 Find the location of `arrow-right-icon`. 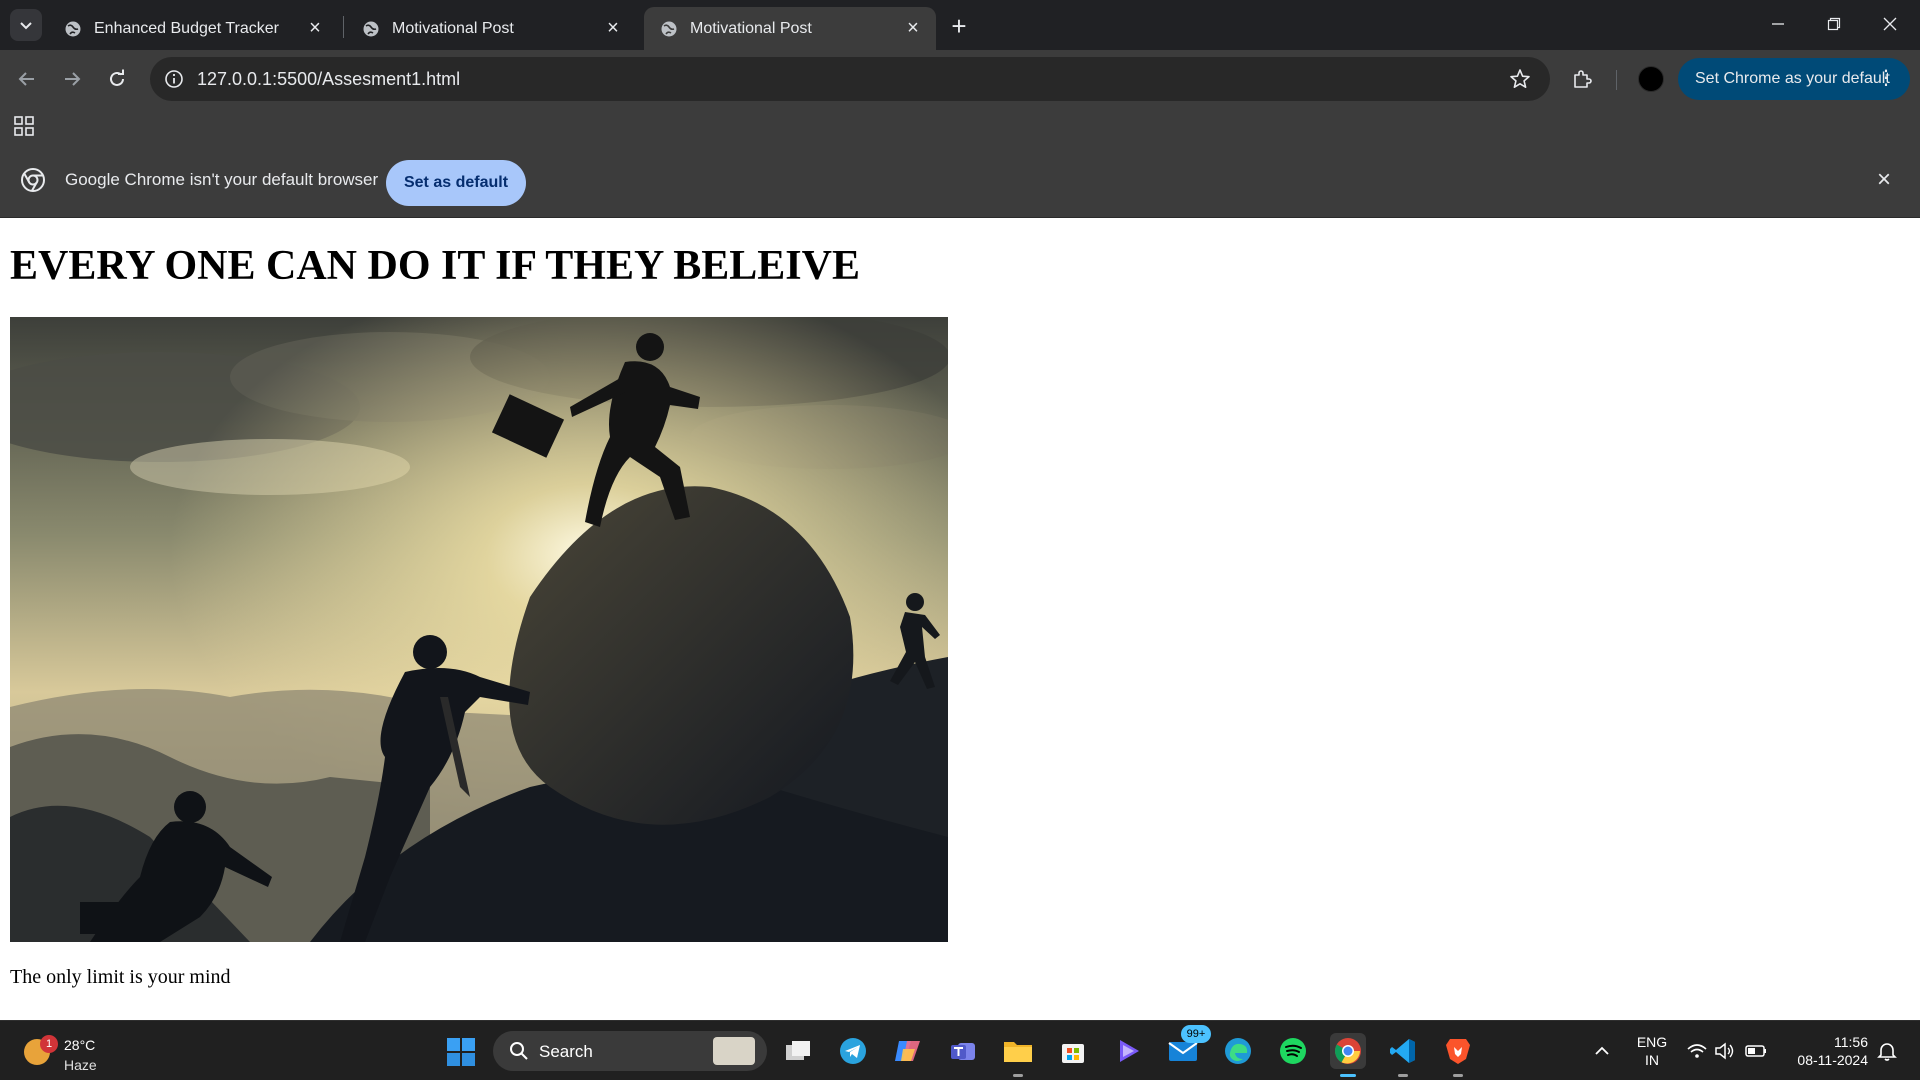

arrow-right-icon is located at coordinates (73, 79).